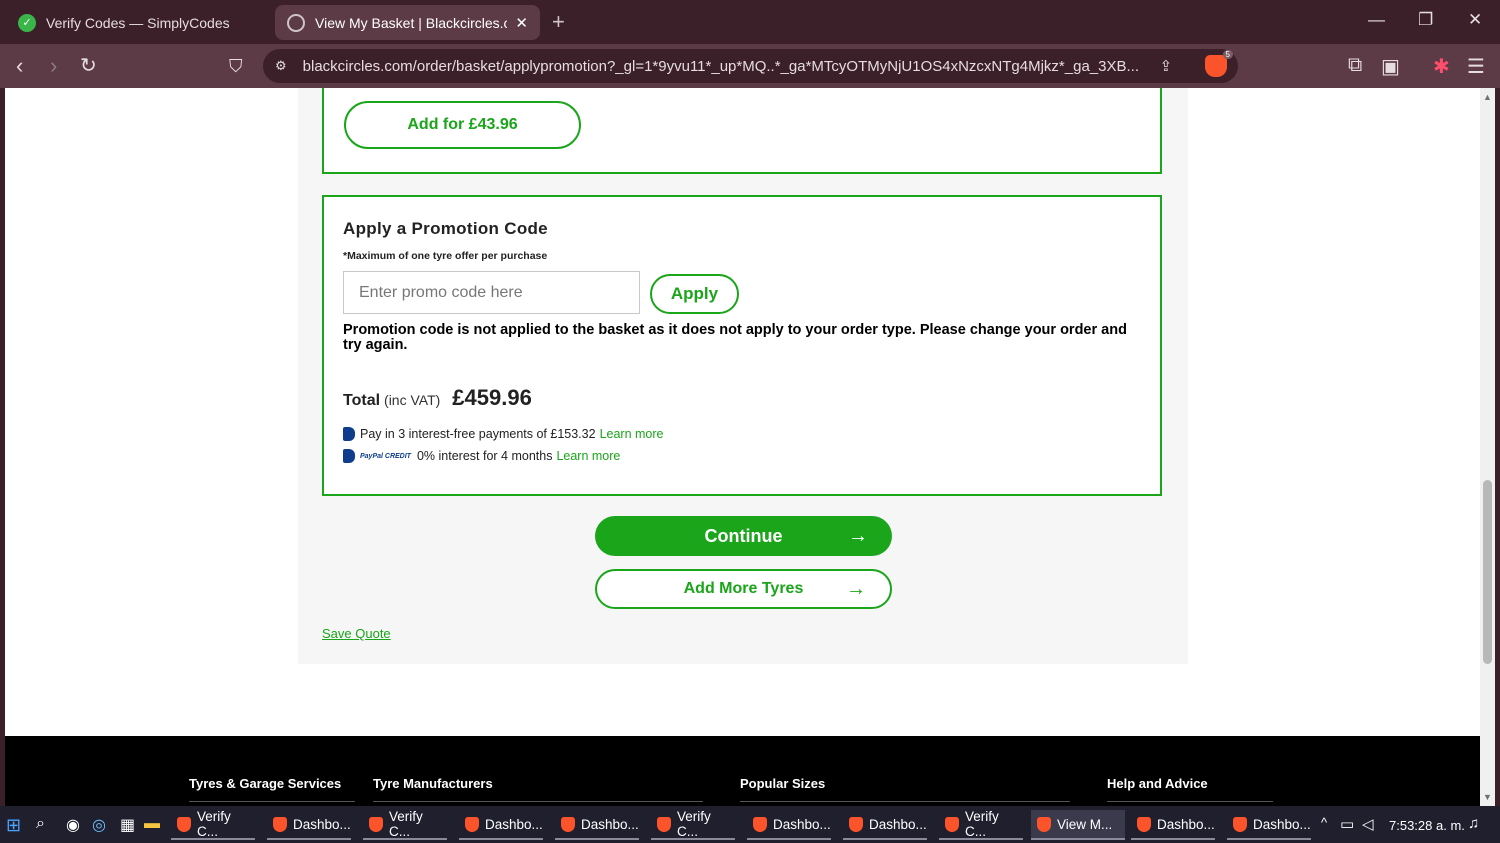  What do you see at coordinates (349, 456) in the screenshot?
I see `paypal-credit-icon` at bounding box center [349, 456].